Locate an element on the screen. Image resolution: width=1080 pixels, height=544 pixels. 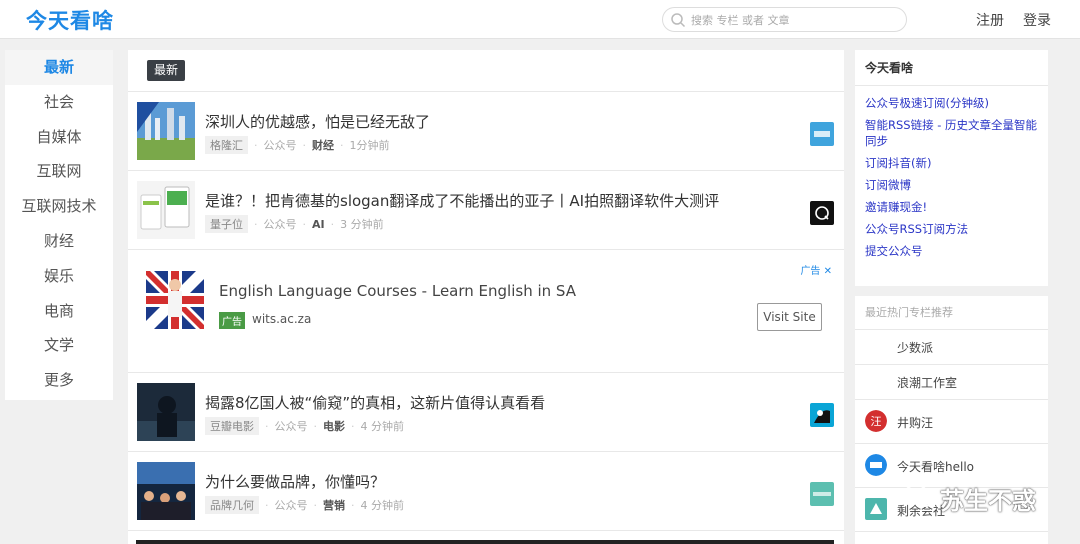
column-name: 今天看啥hello is located at coordinates (935, 466).